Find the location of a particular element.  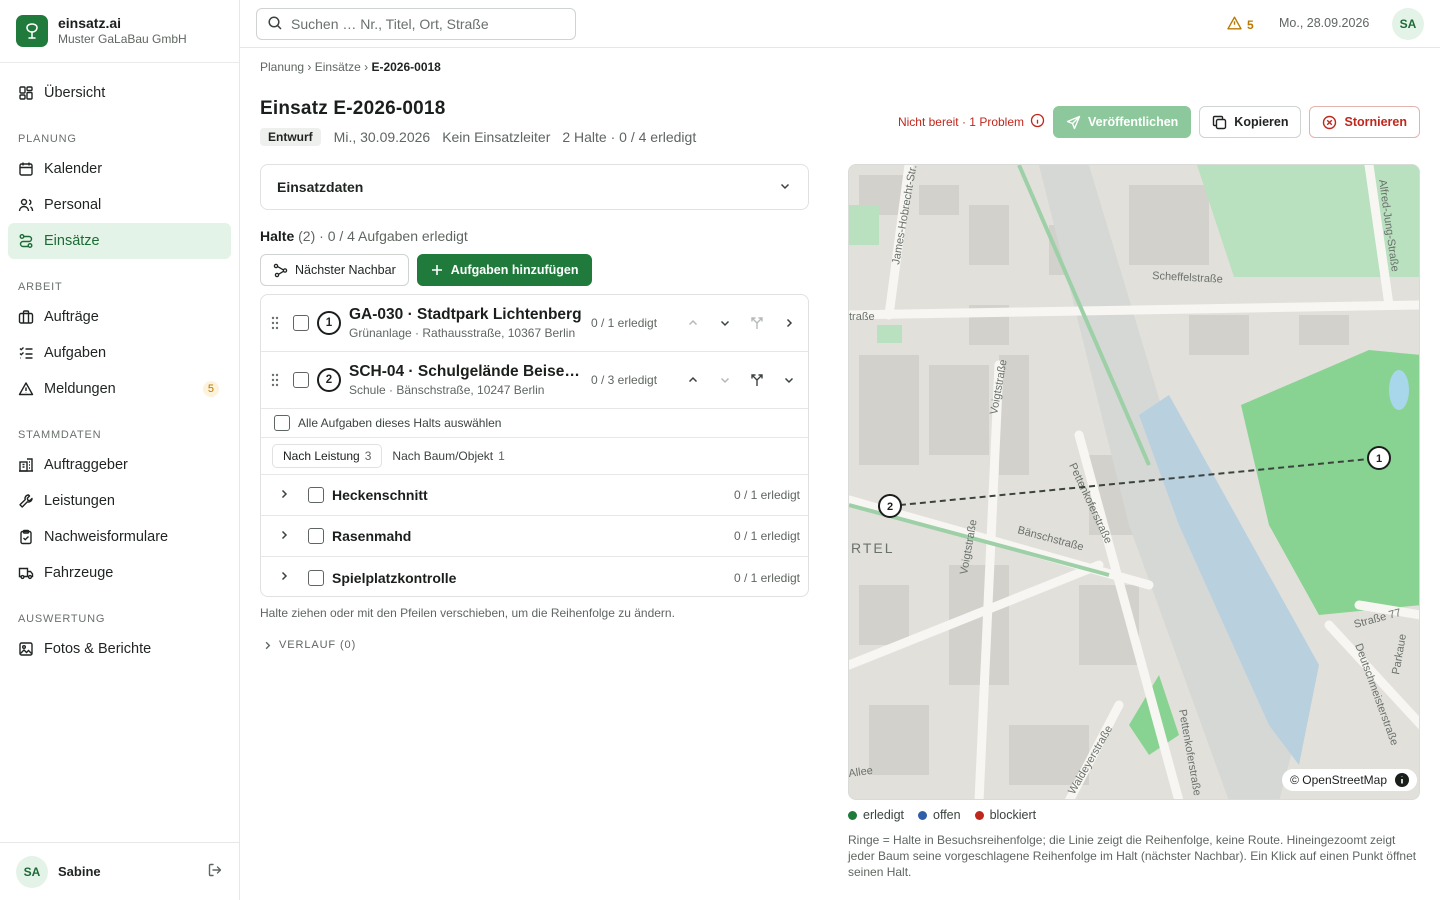

add-tasks-button: Aufgaben hinzufügen is located at coordinates (504, 270).